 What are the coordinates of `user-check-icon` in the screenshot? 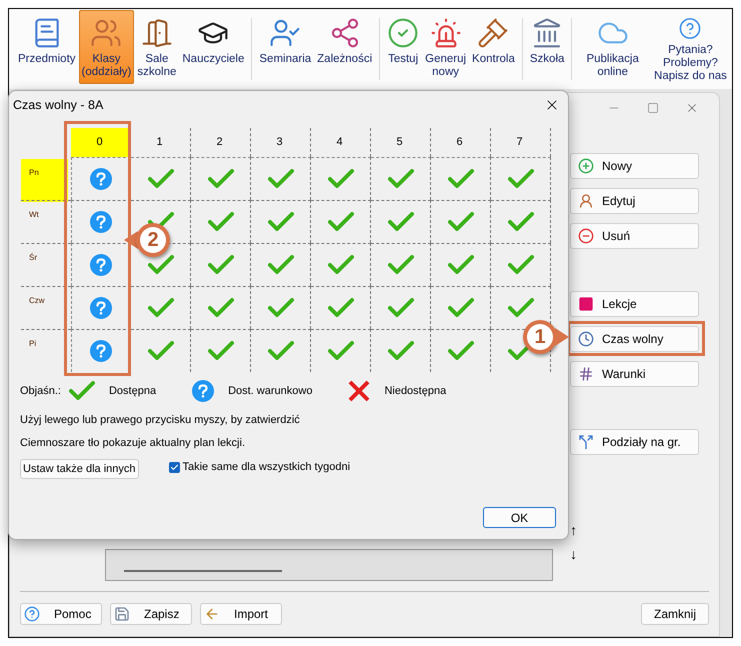 It's located at (285, 33).